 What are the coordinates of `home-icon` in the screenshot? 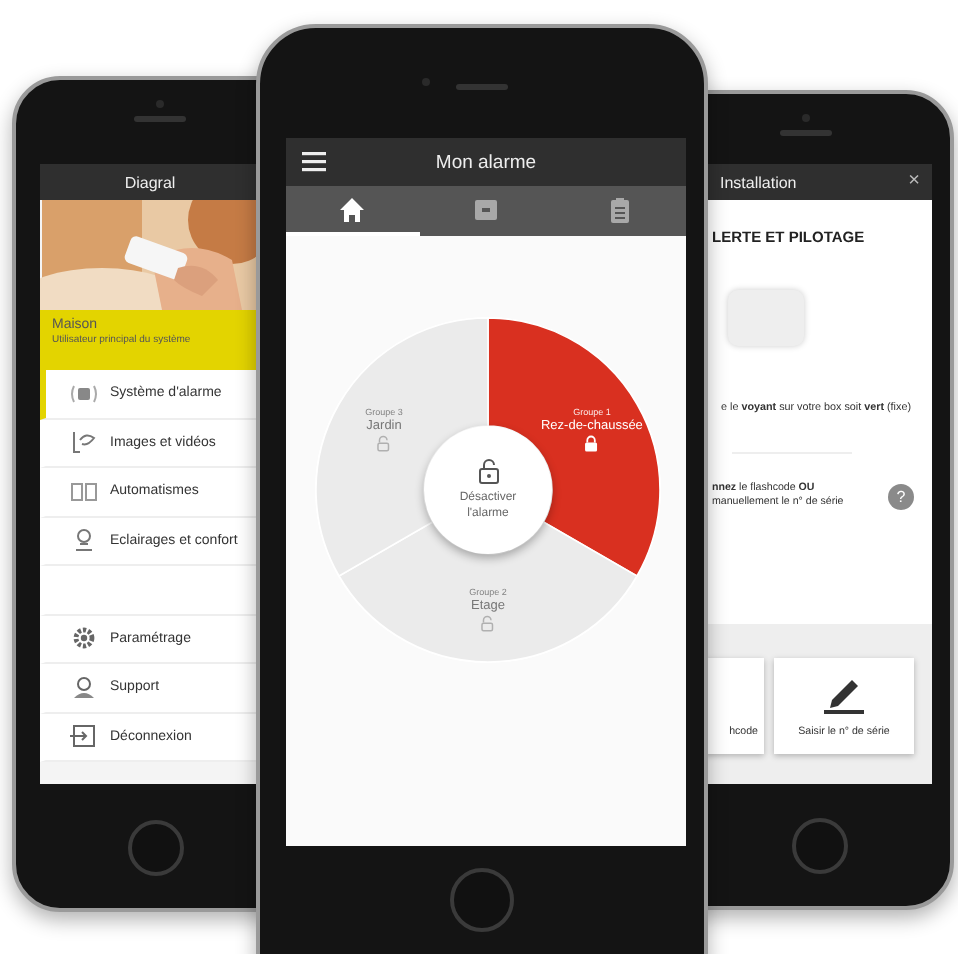 It's located at (352, 209).